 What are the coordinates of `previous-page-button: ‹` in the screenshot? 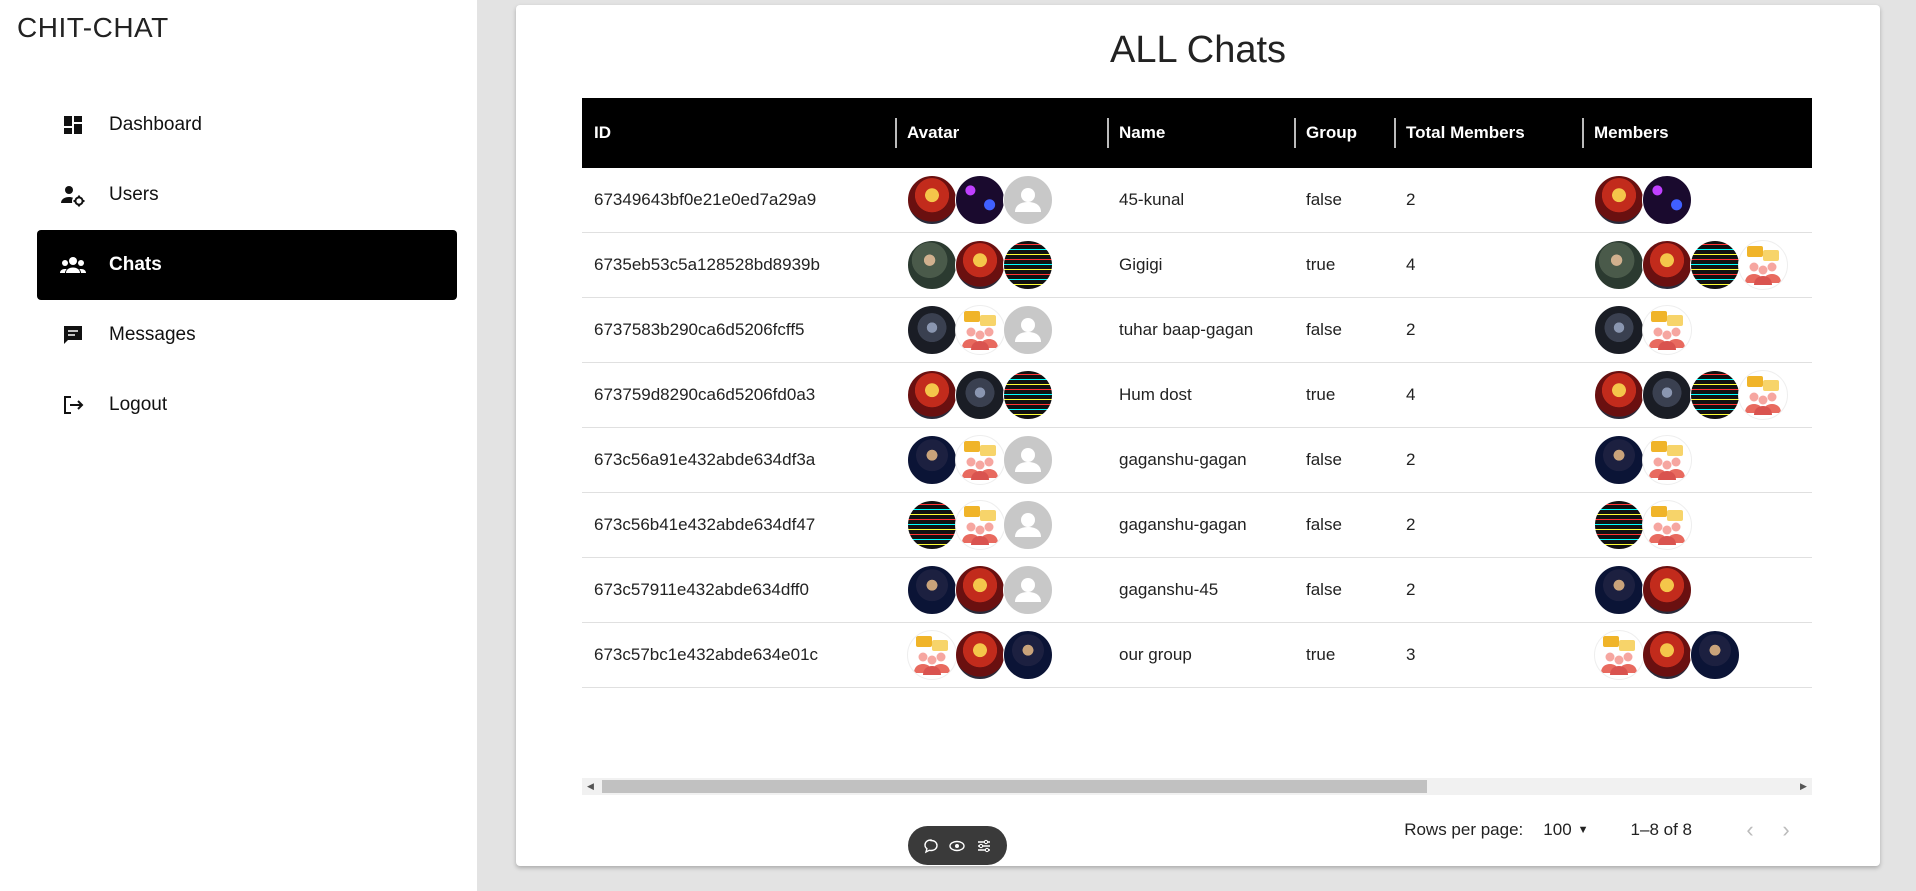 It's located at (1750, 830).